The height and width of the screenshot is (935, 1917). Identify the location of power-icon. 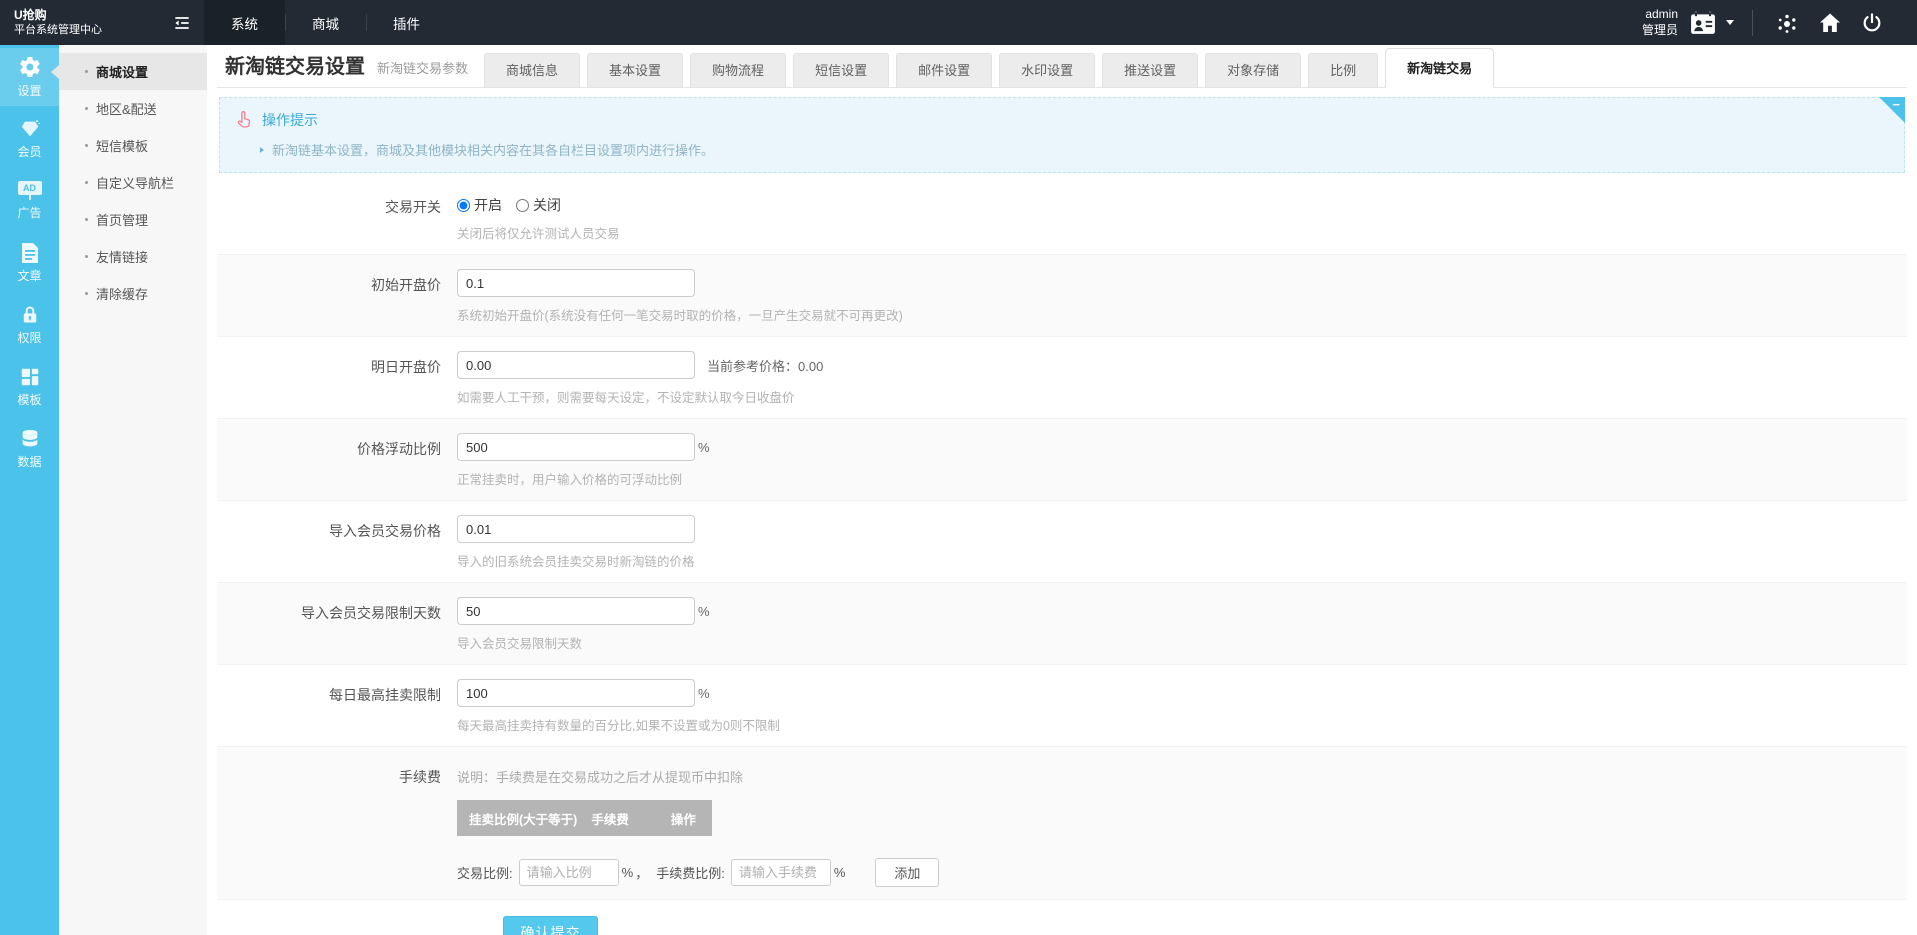
(1872, 23).